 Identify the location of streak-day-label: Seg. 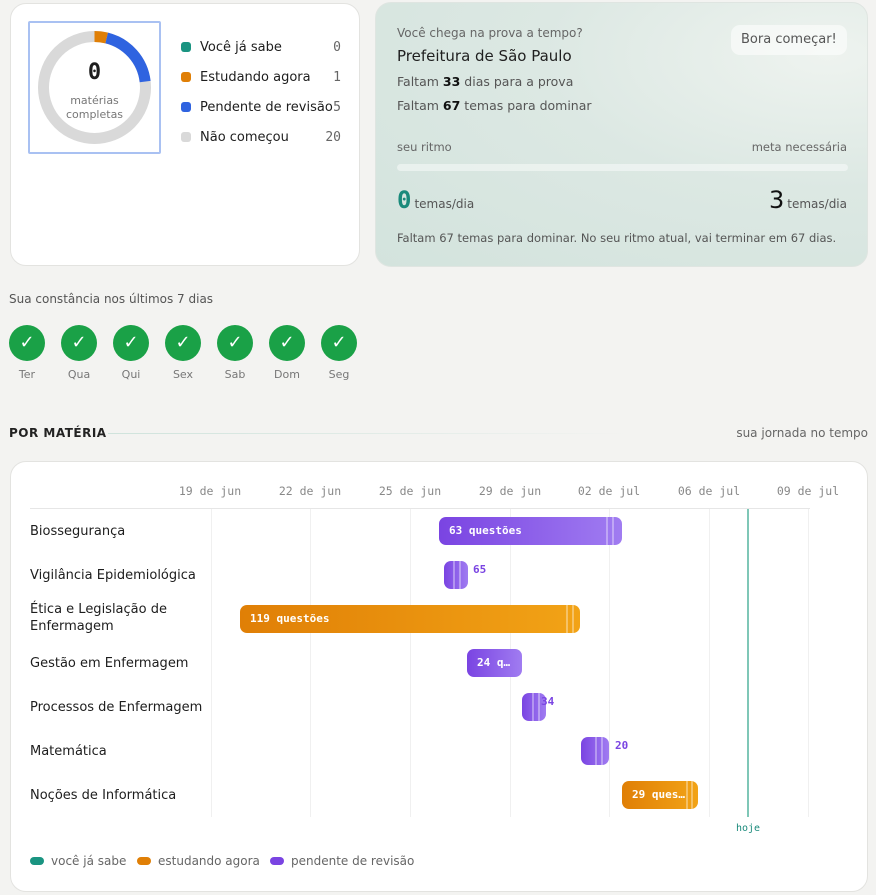
(339, 374).